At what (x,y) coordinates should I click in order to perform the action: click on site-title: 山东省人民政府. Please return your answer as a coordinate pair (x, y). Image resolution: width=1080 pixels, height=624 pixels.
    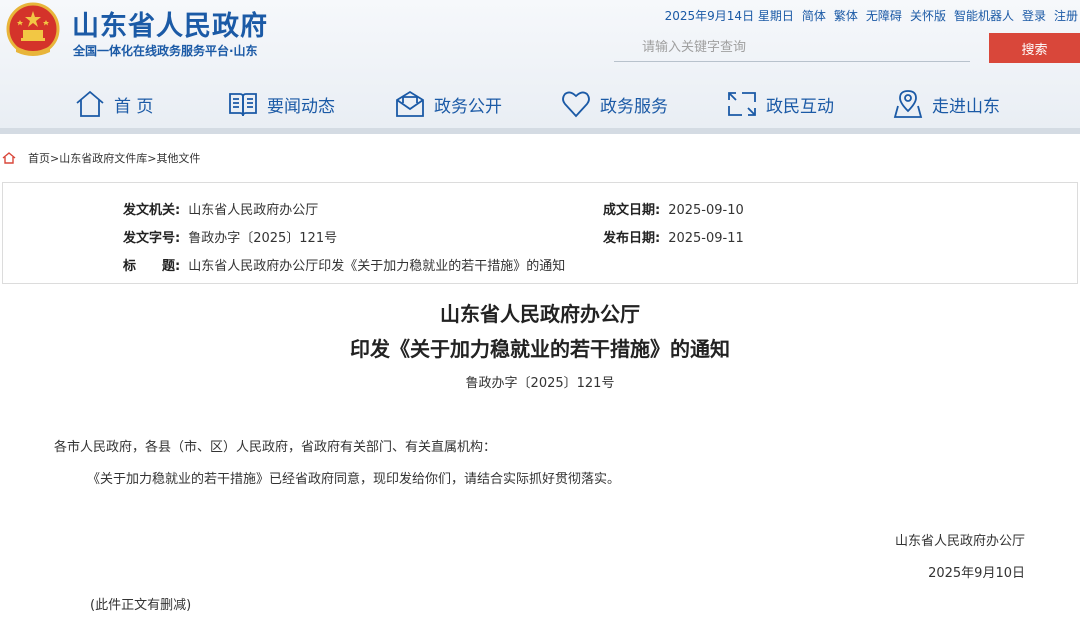
    Looking at the image, I should click on (170, 23).